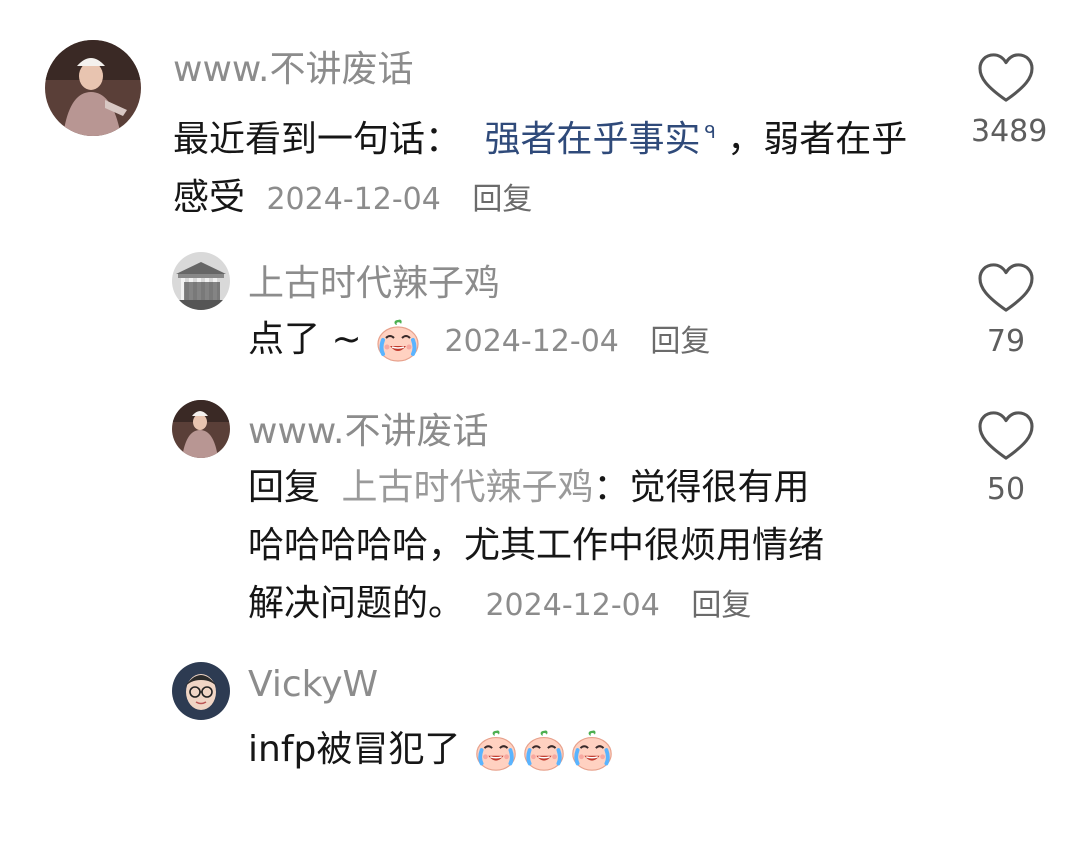 The width and height of the screenshot is (1078, 844). What do you see at coordinates (1009, 131) in the screenshot?
I see `like-count: 3489` at bounding box center [1009, 131].